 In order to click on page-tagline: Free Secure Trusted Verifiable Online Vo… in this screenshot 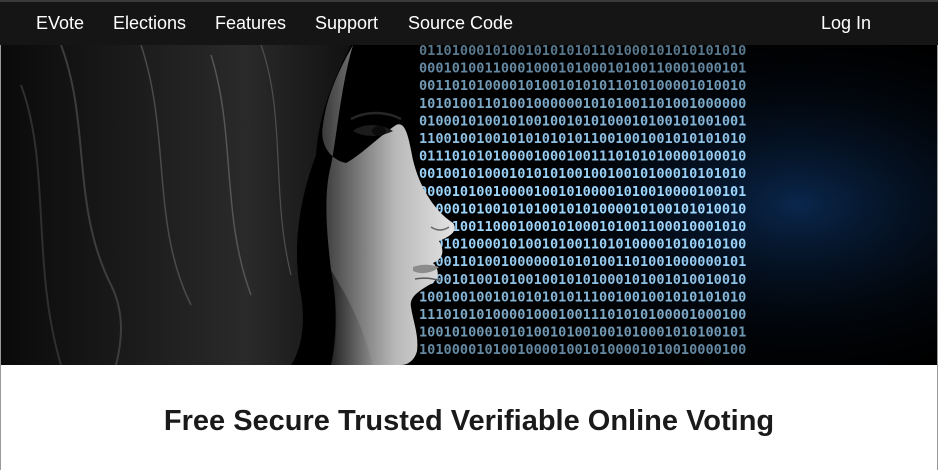, I will do `click(469, 421)`.